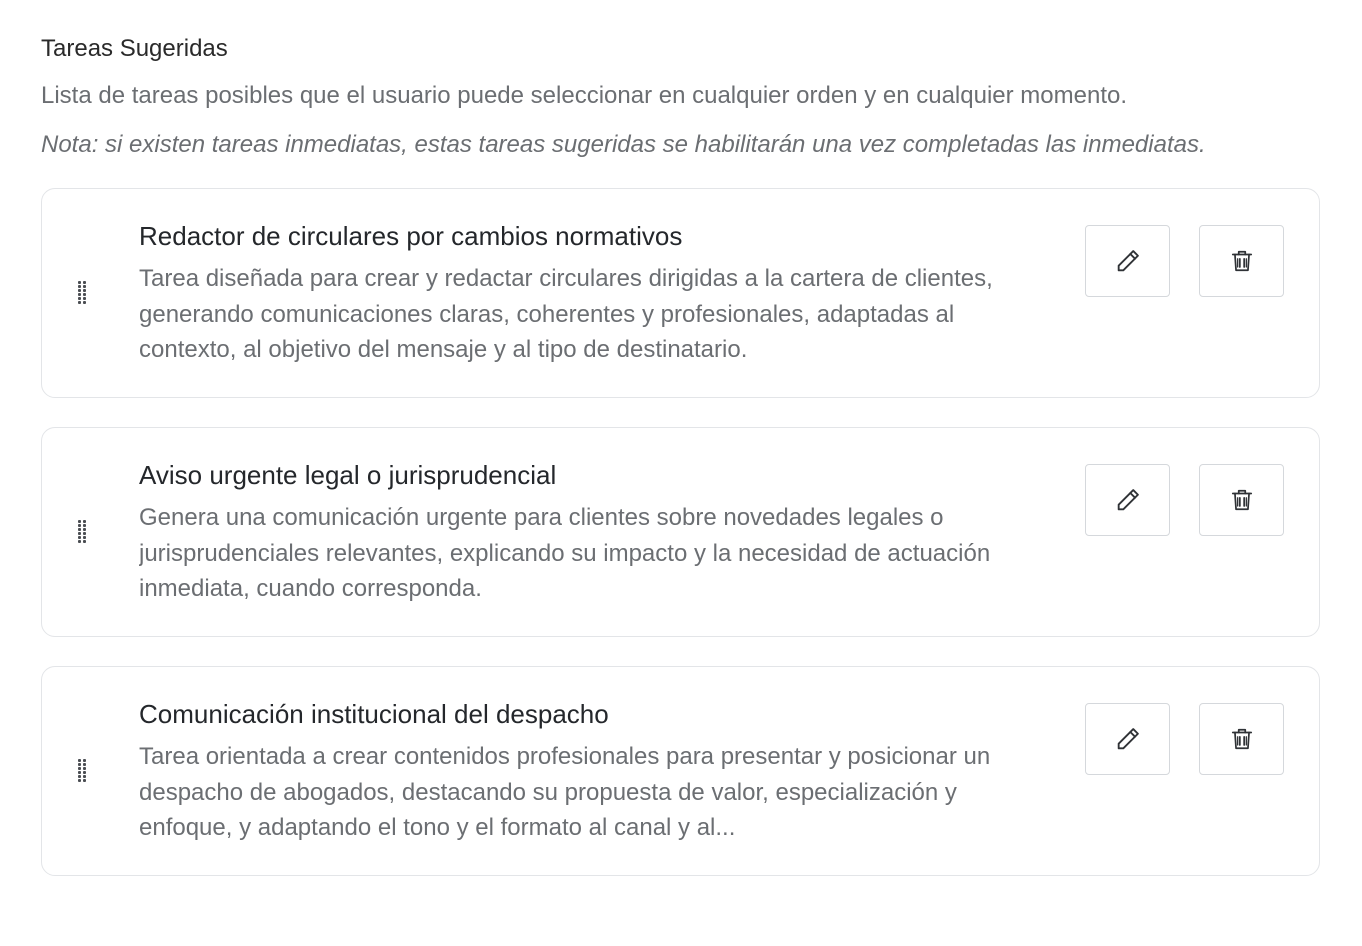 Image resolution: width=1362 pixels, height=946 pixels. What do you see at coordinates (374, 714) in the screenshot?
I see `task-title: Comunicación institucional del despacho` at bounding box center [374, 714].